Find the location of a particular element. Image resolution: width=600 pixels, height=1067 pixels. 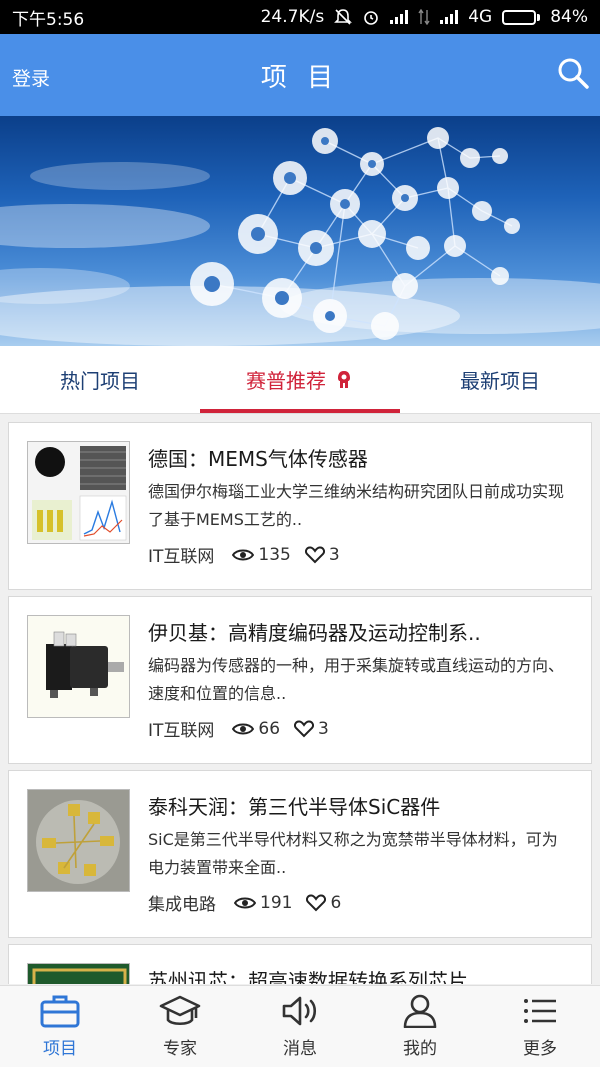

item-title: 伊贝基：高精度编码器及运动控制系.. is located at coordinates (314, 633).